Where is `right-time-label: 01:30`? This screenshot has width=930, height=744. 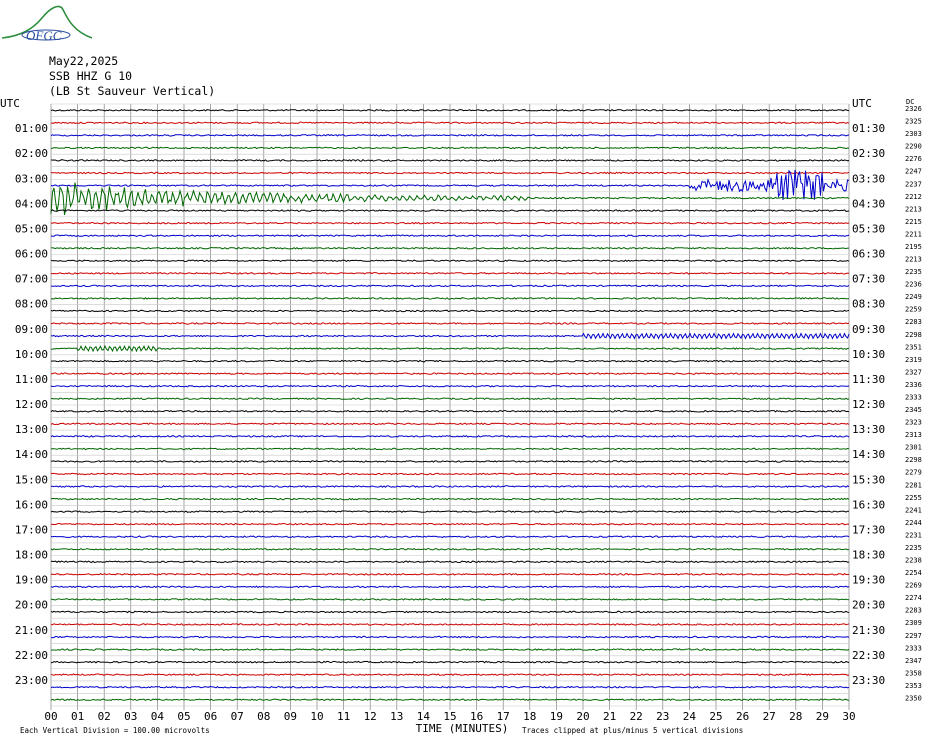 right-time-label: 01:30 is located at coordinates (868, 128).